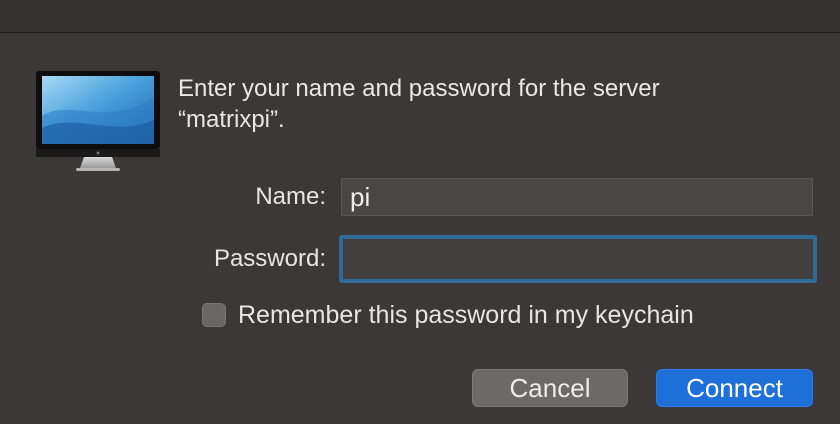 The image size is (840, 424). I want to click on cancel-button: Cancel, so click(550, 388).